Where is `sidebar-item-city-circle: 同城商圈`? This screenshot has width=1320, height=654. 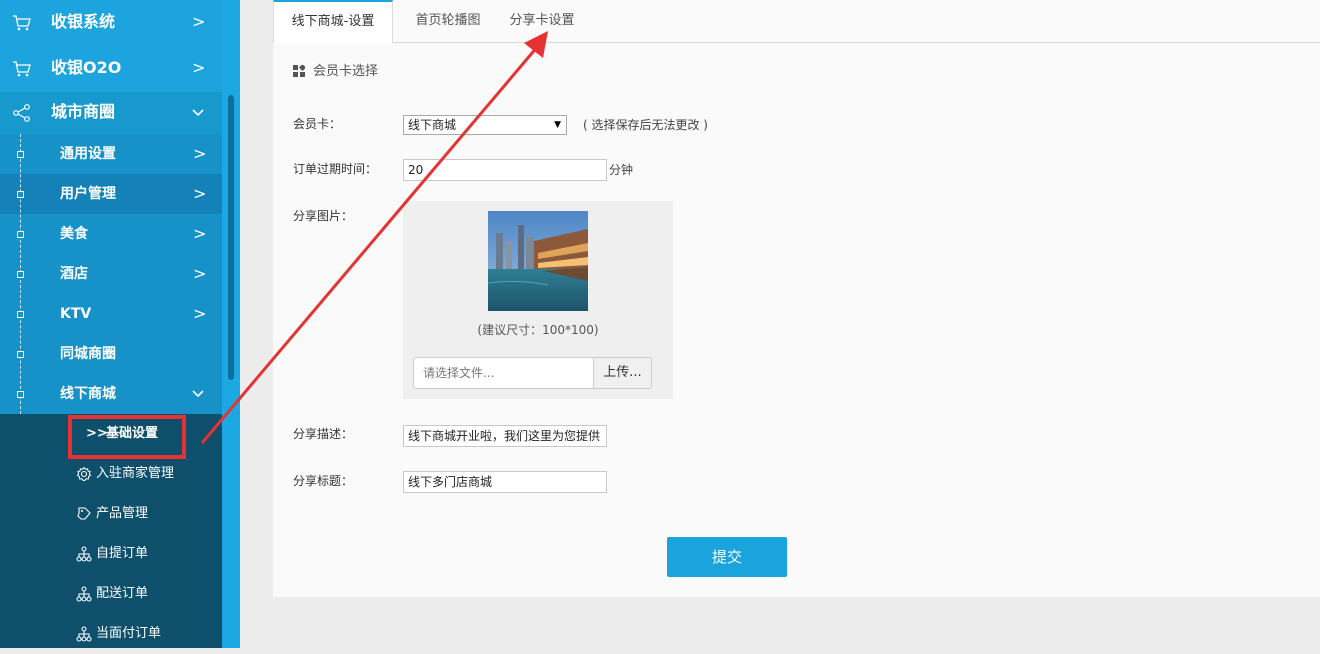
sidebar-item-city-circle: 同城商圈 is located at coordinates (111, 354).